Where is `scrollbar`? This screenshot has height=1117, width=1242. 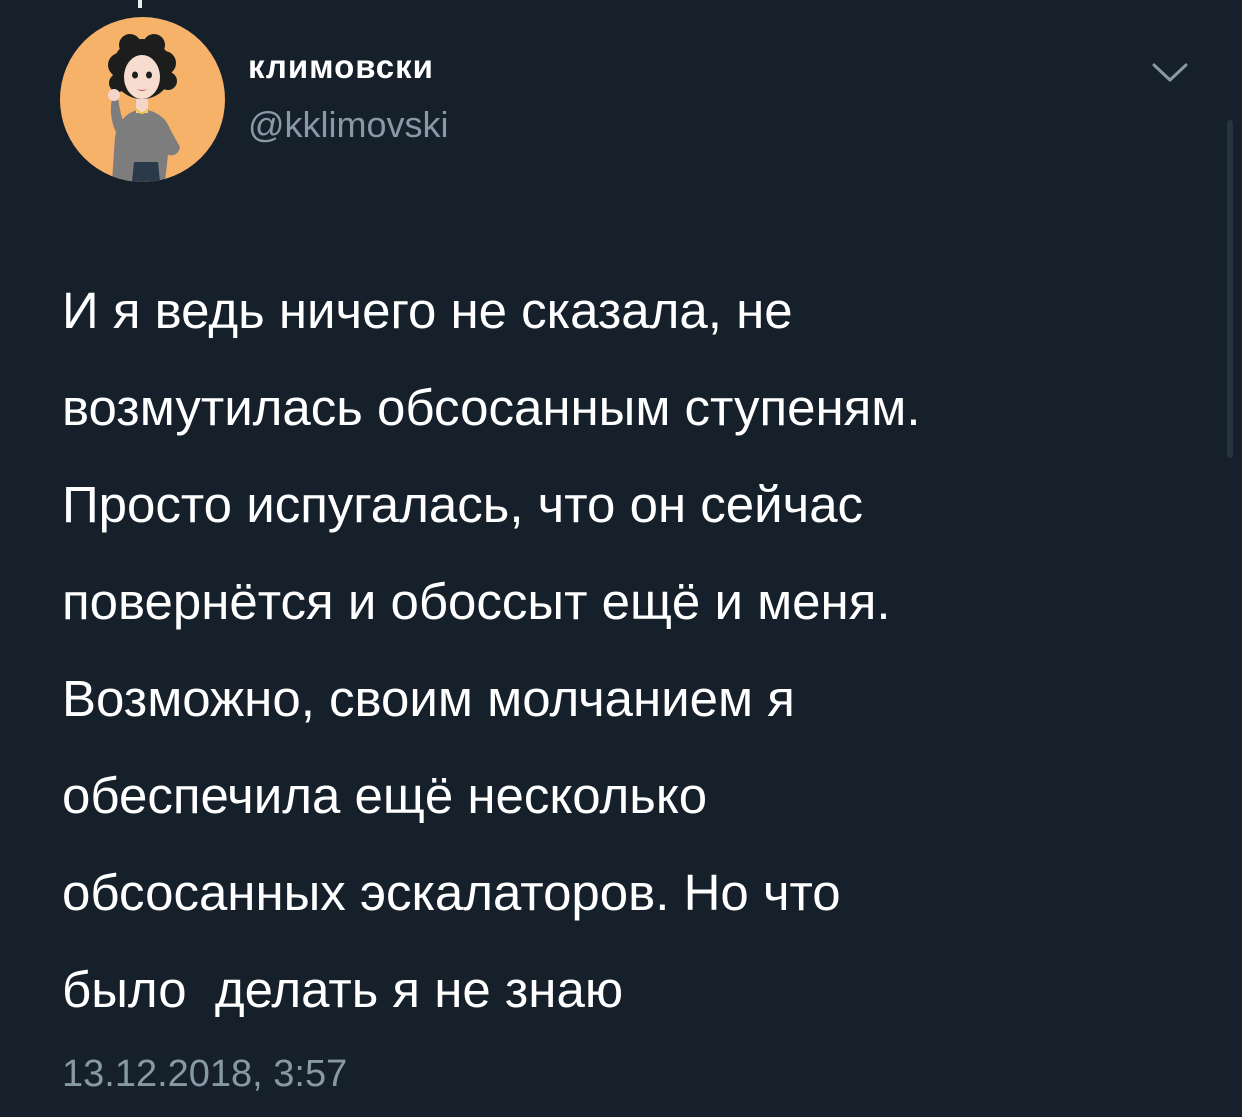
scrollbar is located at coordinates (1230, 289).